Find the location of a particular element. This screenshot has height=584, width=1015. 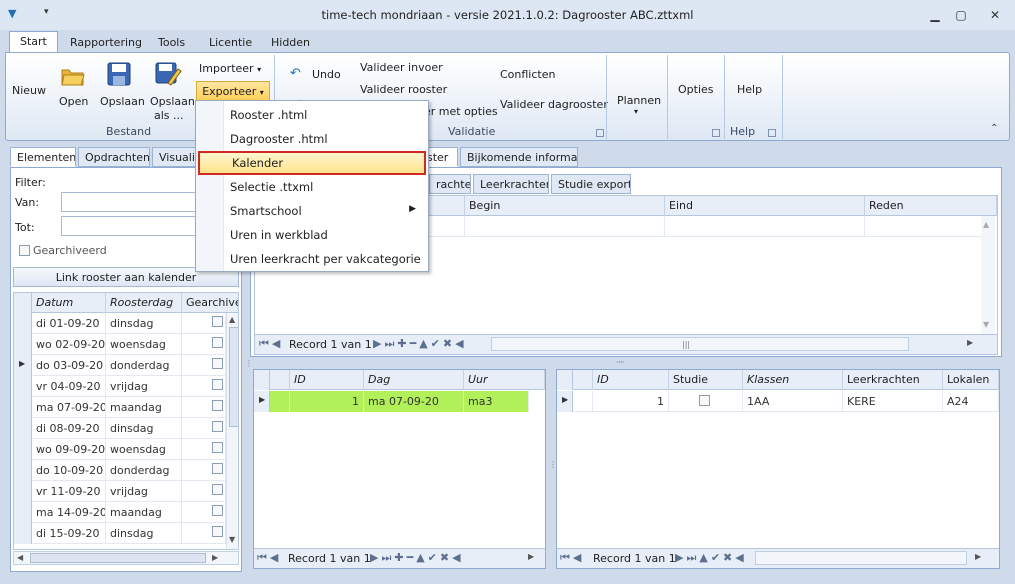

vertical-scrollbar: ▲ ▼ is located at coordinates (232, 431).